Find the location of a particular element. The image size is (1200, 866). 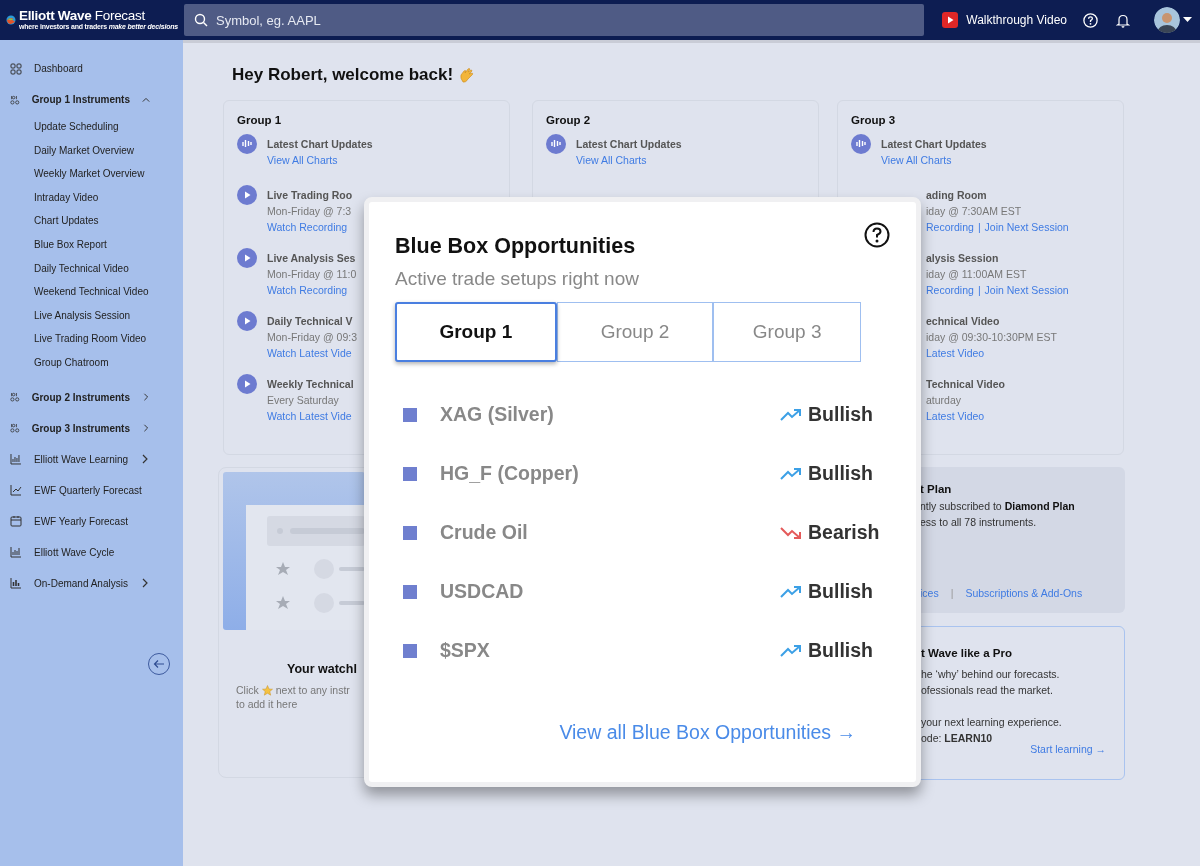

account-button is located at coordinates (1173, 20).